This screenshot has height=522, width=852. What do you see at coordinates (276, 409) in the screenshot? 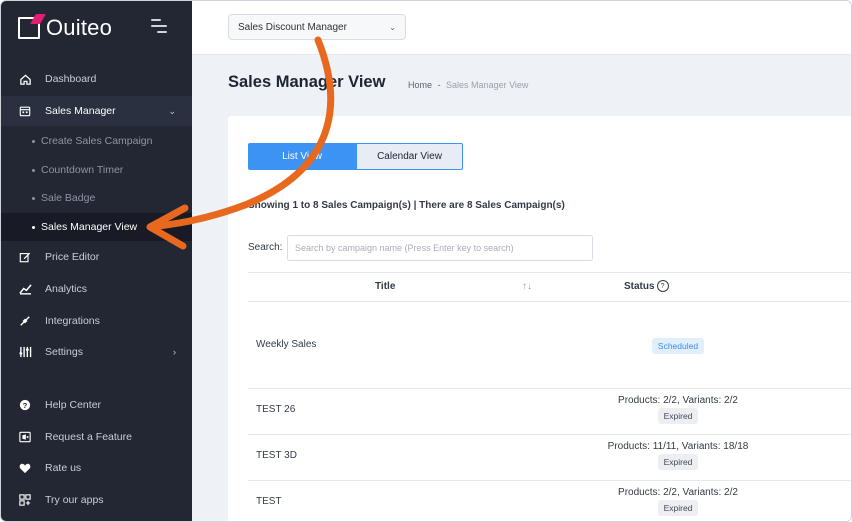
I see `row-title: TEST 26` at bounding box center [276, 409].